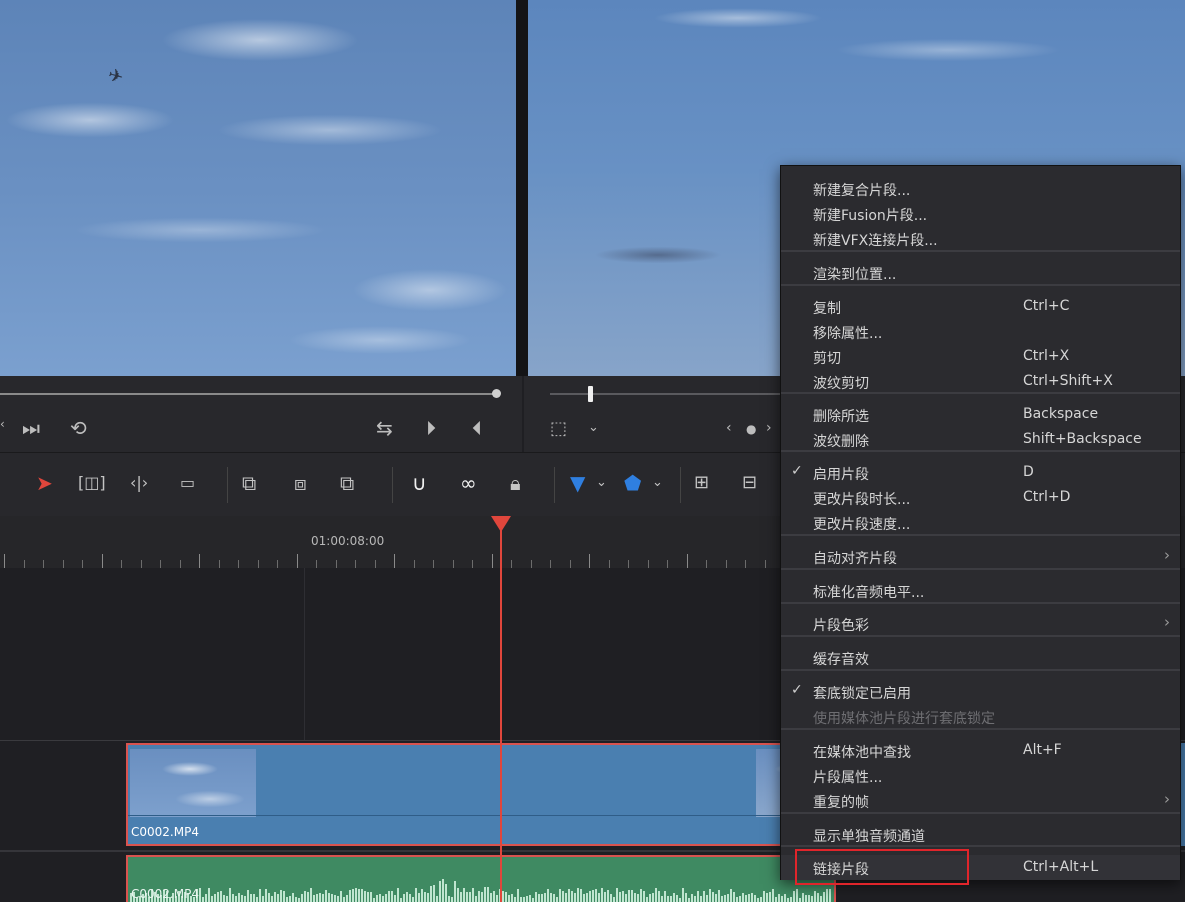 The image size is (1185, 902). I want to click on video-clip: C0002.MP4, so click(479, 794).